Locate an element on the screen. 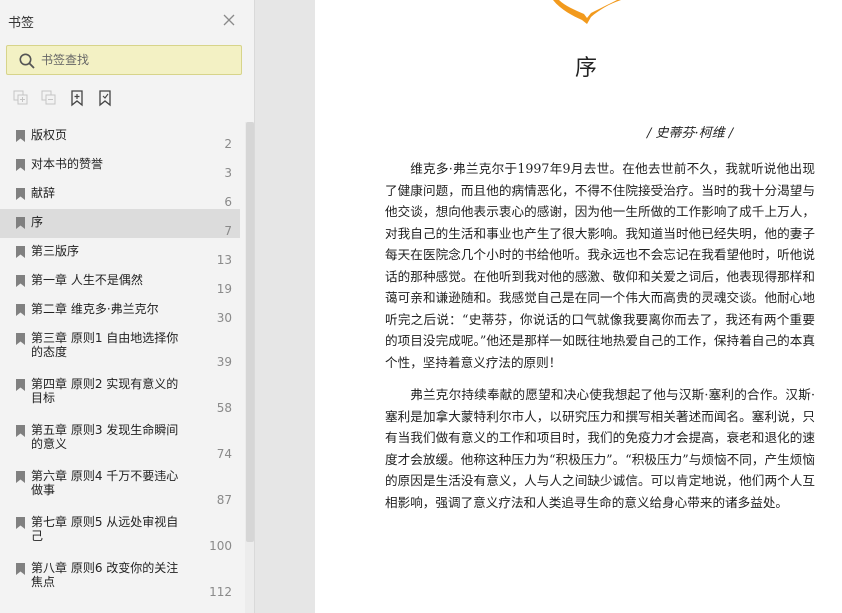 The image size is (842, 613). collapse-all-icon is located at coordinates (49, 98).